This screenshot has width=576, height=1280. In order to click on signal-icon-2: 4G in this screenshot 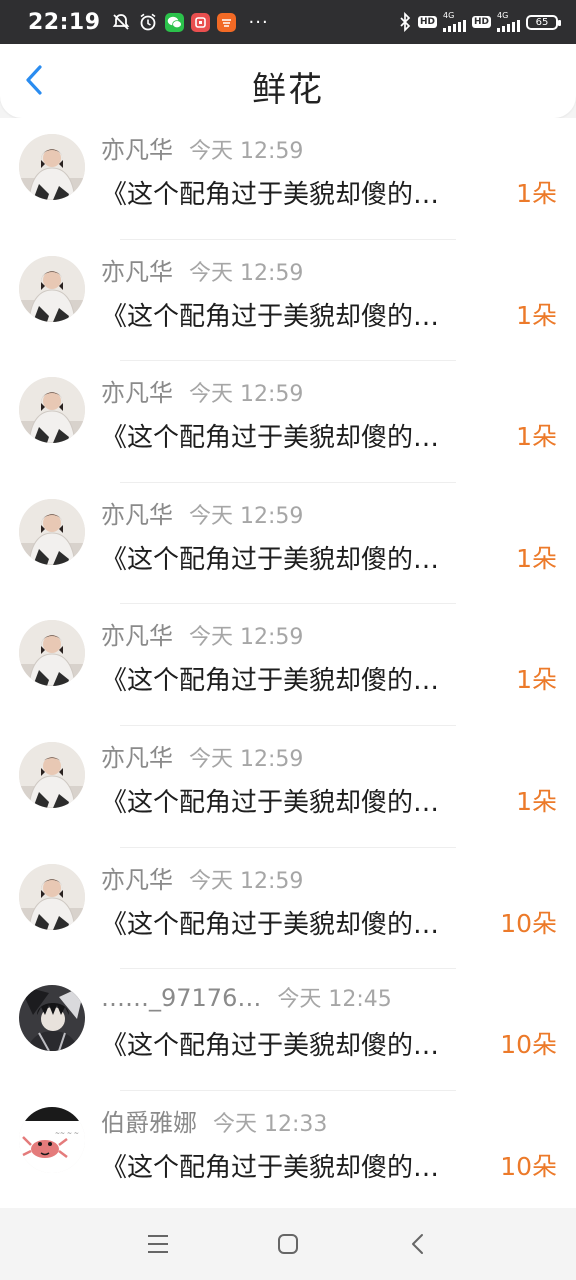, I will do `click(508, 22)`.